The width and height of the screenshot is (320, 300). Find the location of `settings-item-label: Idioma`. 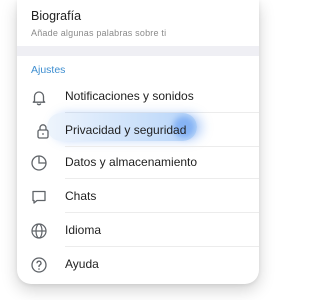

settings-item-label: Idioma is located at coordinates (83, 230).